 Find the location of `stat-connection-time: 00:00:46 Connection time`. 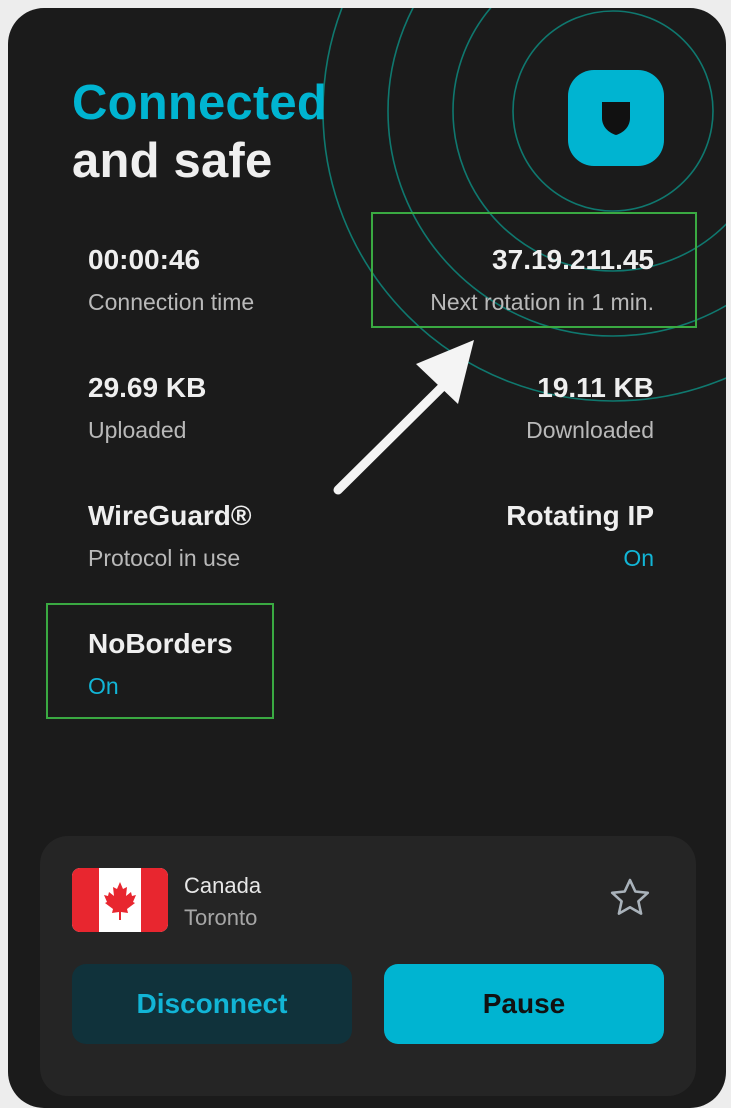

stat-connection-time: 00:00:46 Connection time is located at coordinates (171, 280).